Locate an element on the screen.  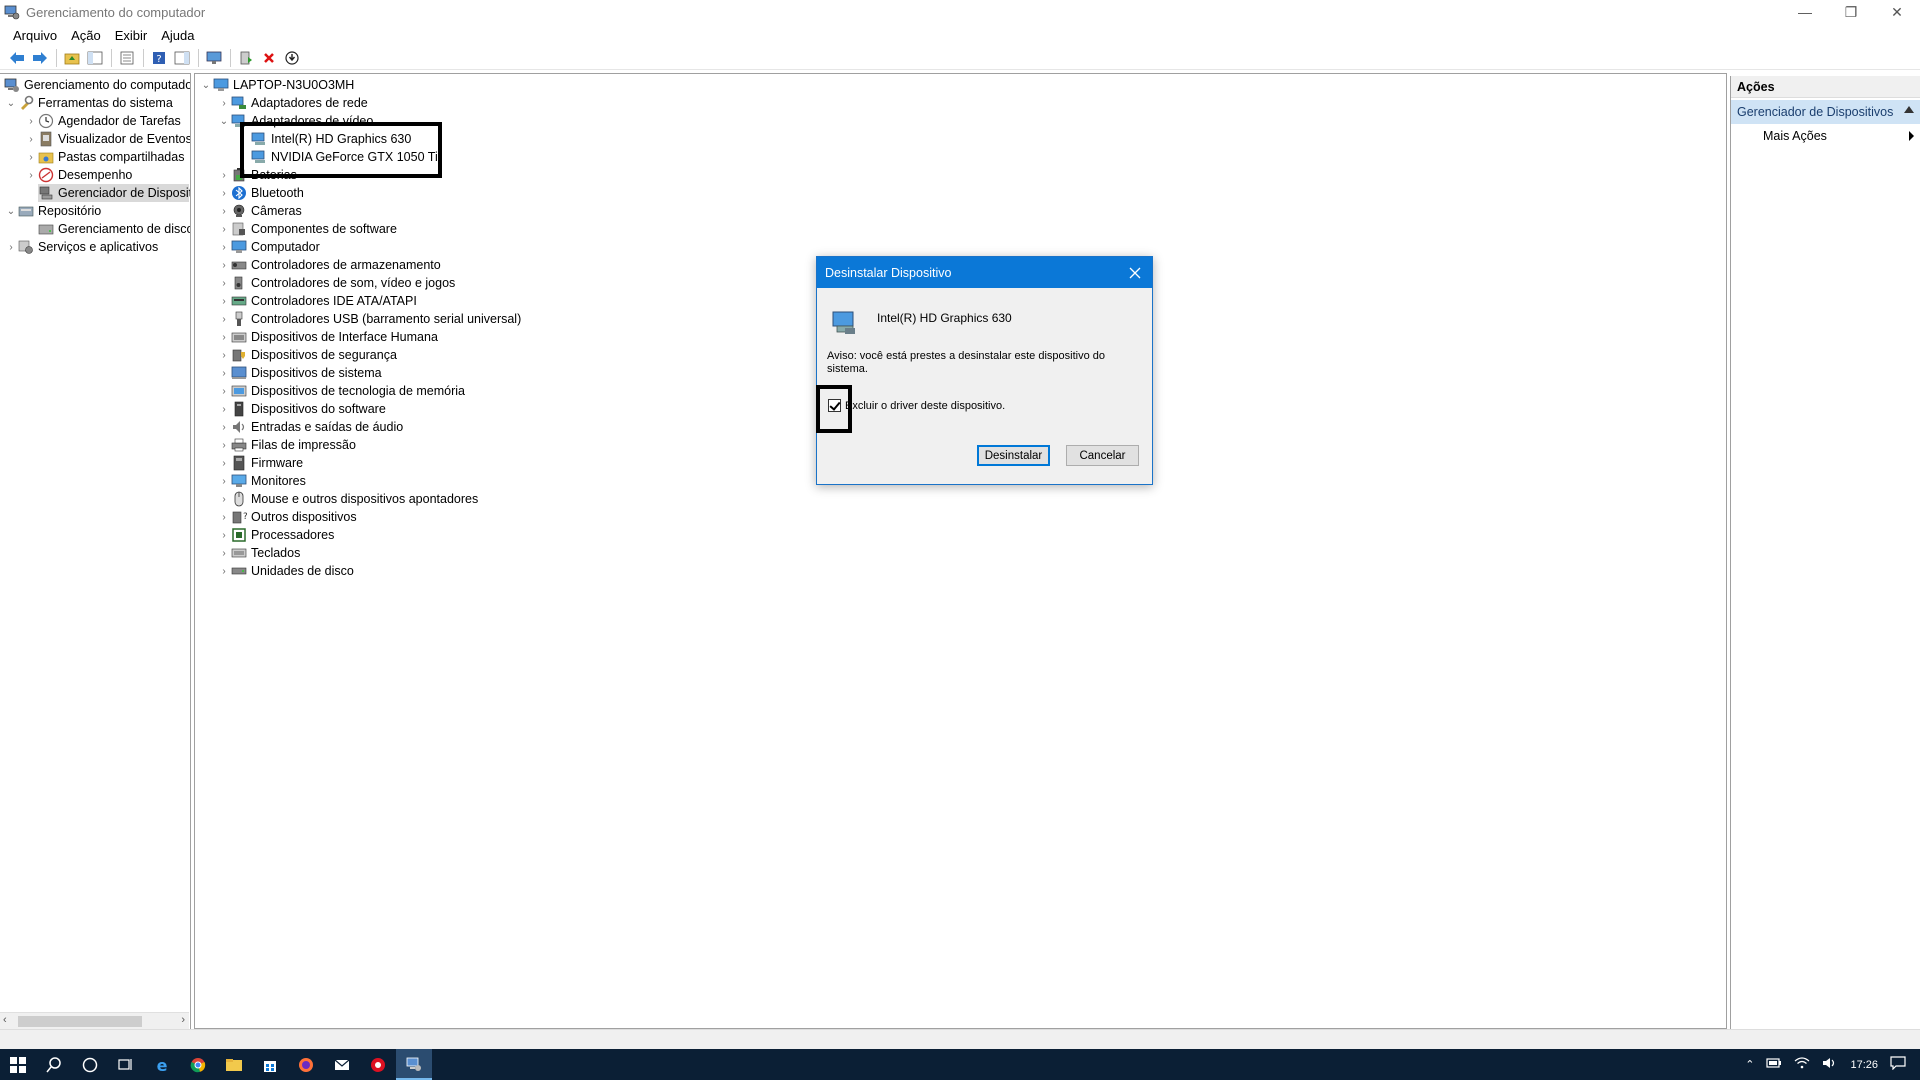
device-category: NVIDIA GeForce GTX 1050 Ti is located at coordinates (337, 157).